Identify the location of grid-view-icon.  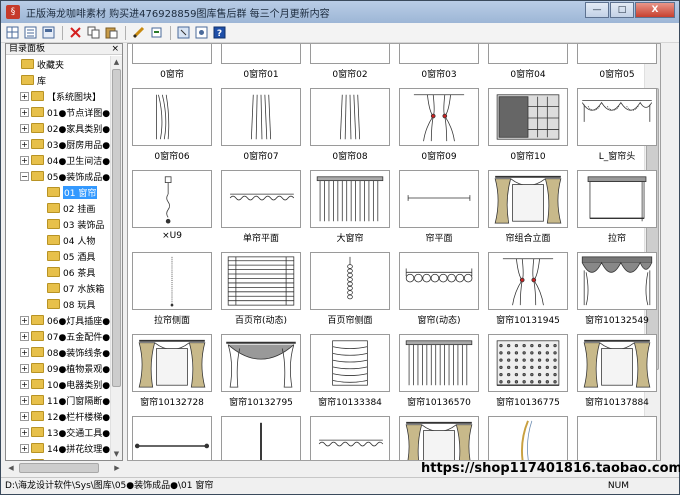
(12, 33).